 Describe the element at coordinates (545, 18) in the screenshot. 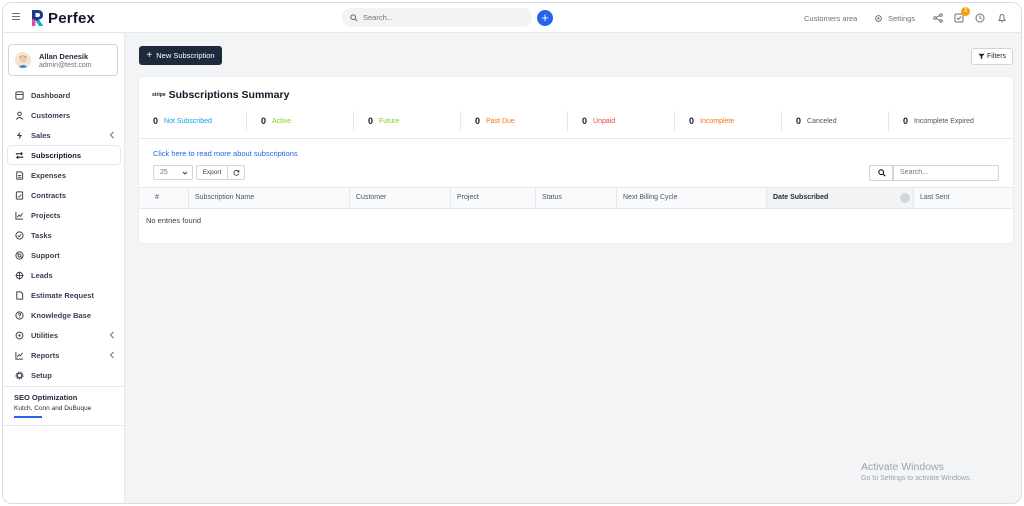

I see `quick-create-button: +` at that location.